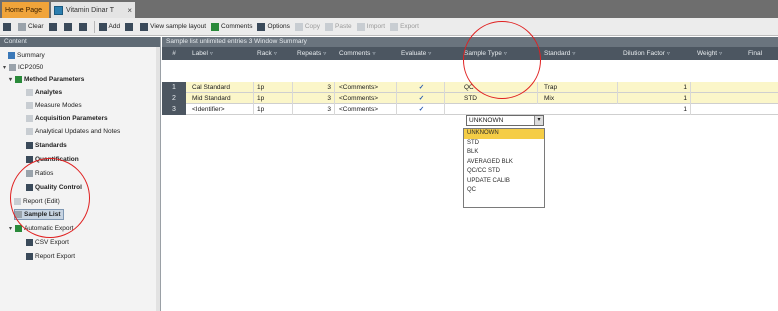 The width and height of the screenshot is (778, 311). I want to click on comments-button: Comments, so click(231, 26).